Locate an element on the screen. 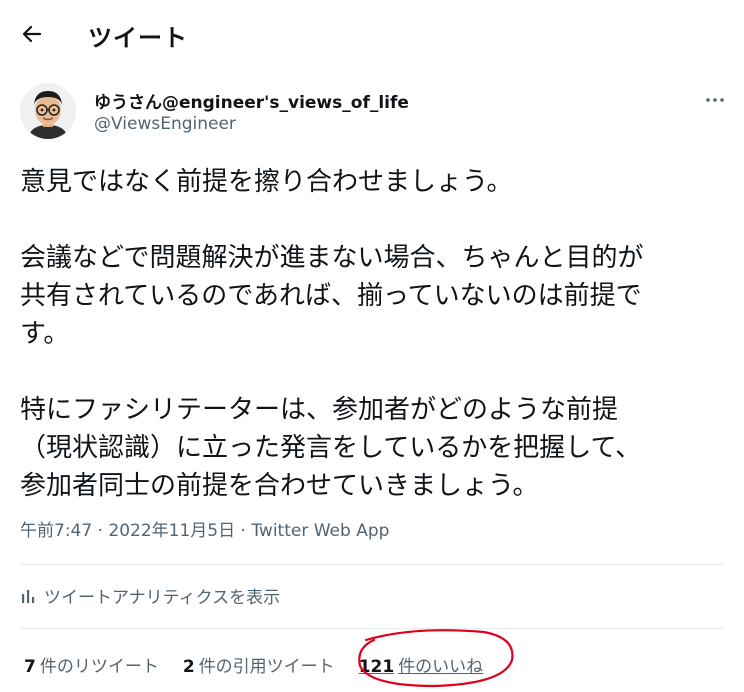  back-arrow-icon is located at coordinates (32, 34).